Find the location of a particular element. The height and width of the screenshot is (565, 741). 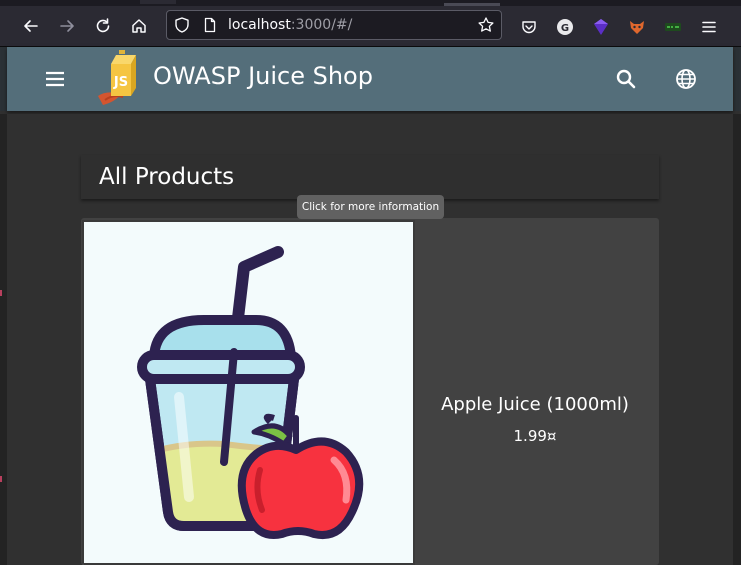

purple-extension-icon is located at coordinates (601, 27).